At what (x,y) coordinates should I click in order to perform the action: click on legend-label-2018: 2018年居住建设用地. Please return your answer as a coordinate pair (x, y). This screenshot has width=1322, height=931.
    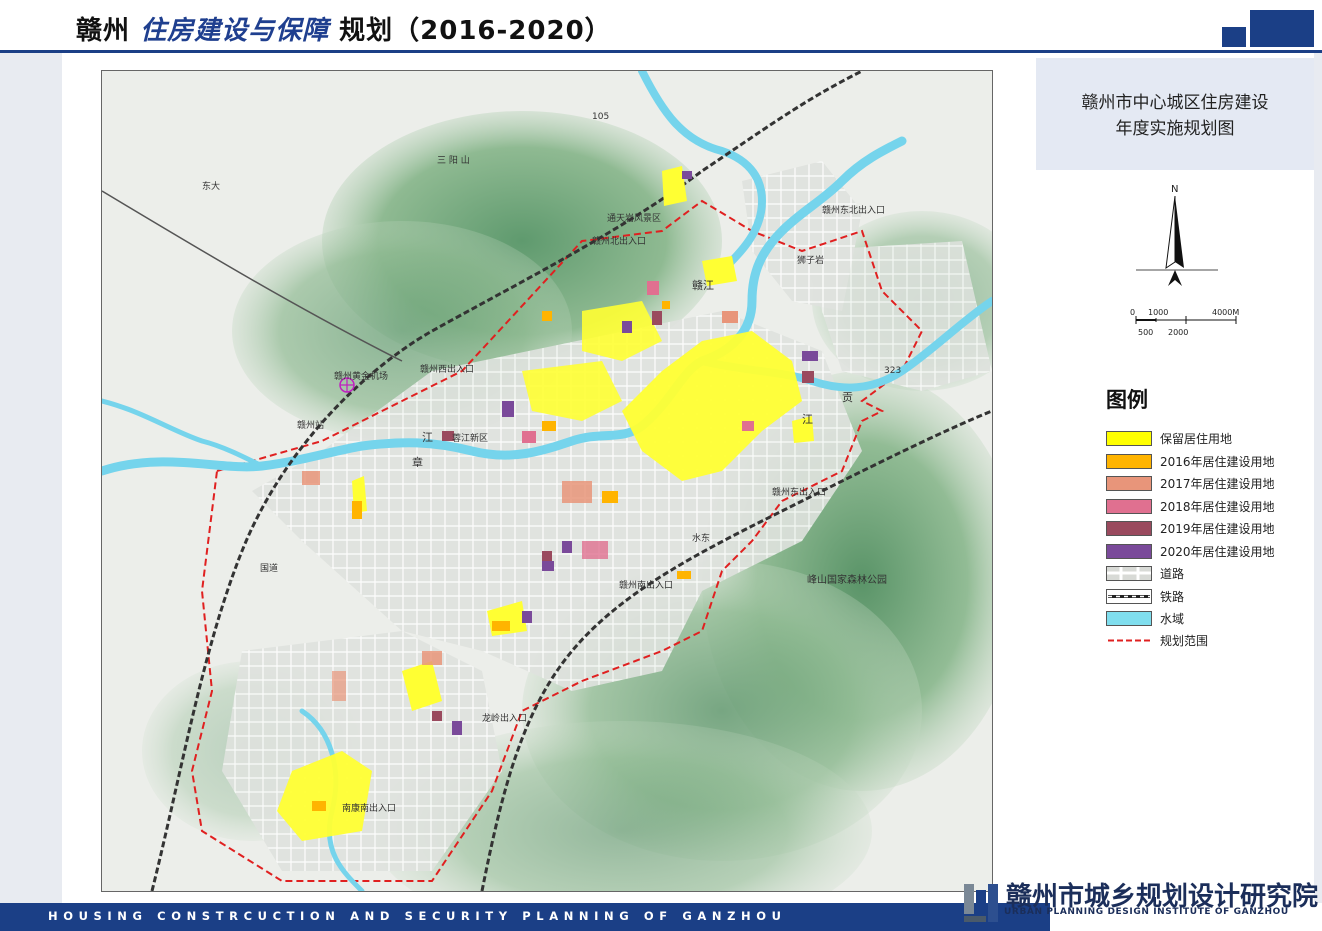
    Looking at the image, I should click on (1217, 507).